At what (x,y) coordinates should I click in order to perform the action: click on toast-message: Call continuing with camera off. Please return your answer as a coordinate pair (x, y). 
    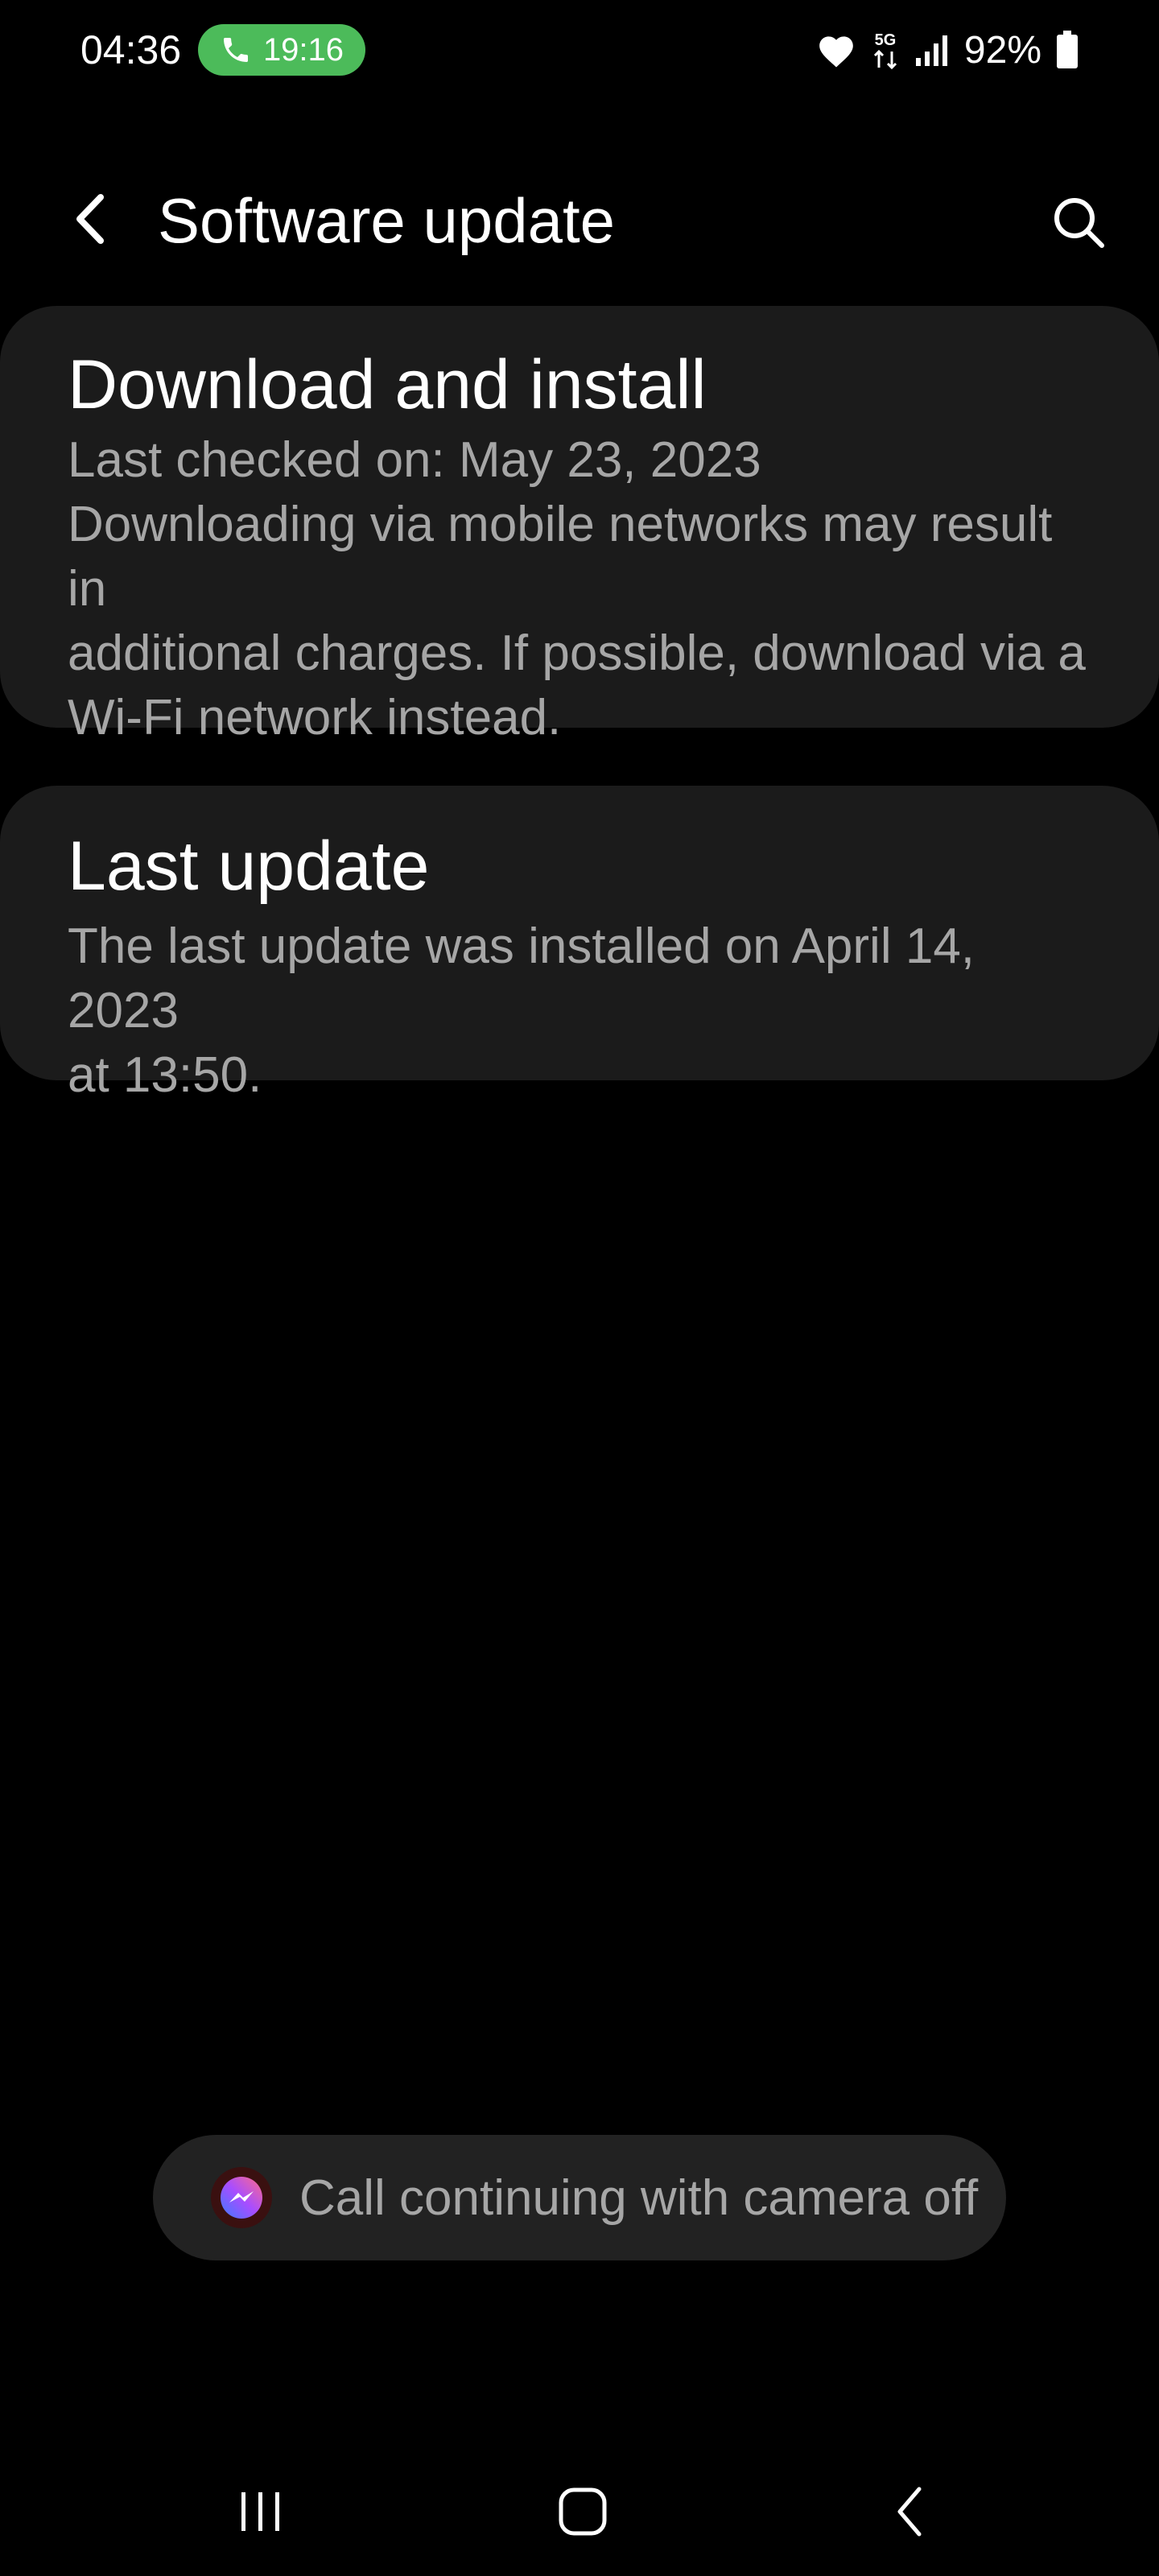
    Looking at the image, I should click on (639, 2197).